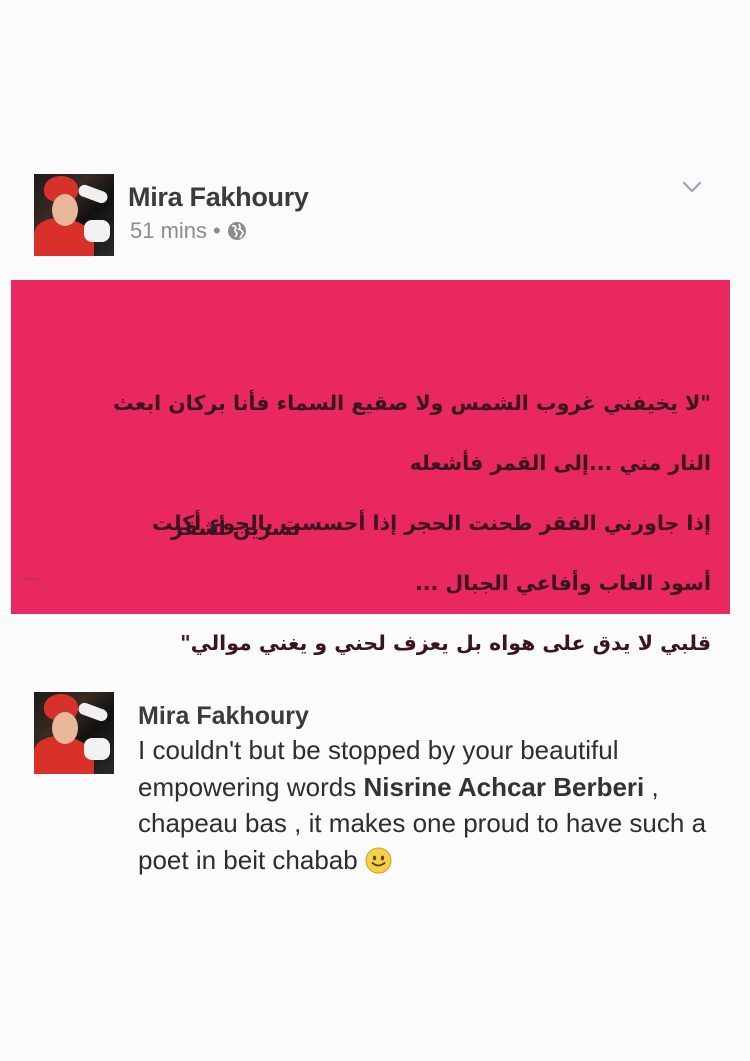 Image resolution: width=750 pixels, height=1061 pixels. Describe the element at coordinates (560, 463) in the screenshot. I see `quote-line: النار مني ...إلى القمر فأشعله` at that location.